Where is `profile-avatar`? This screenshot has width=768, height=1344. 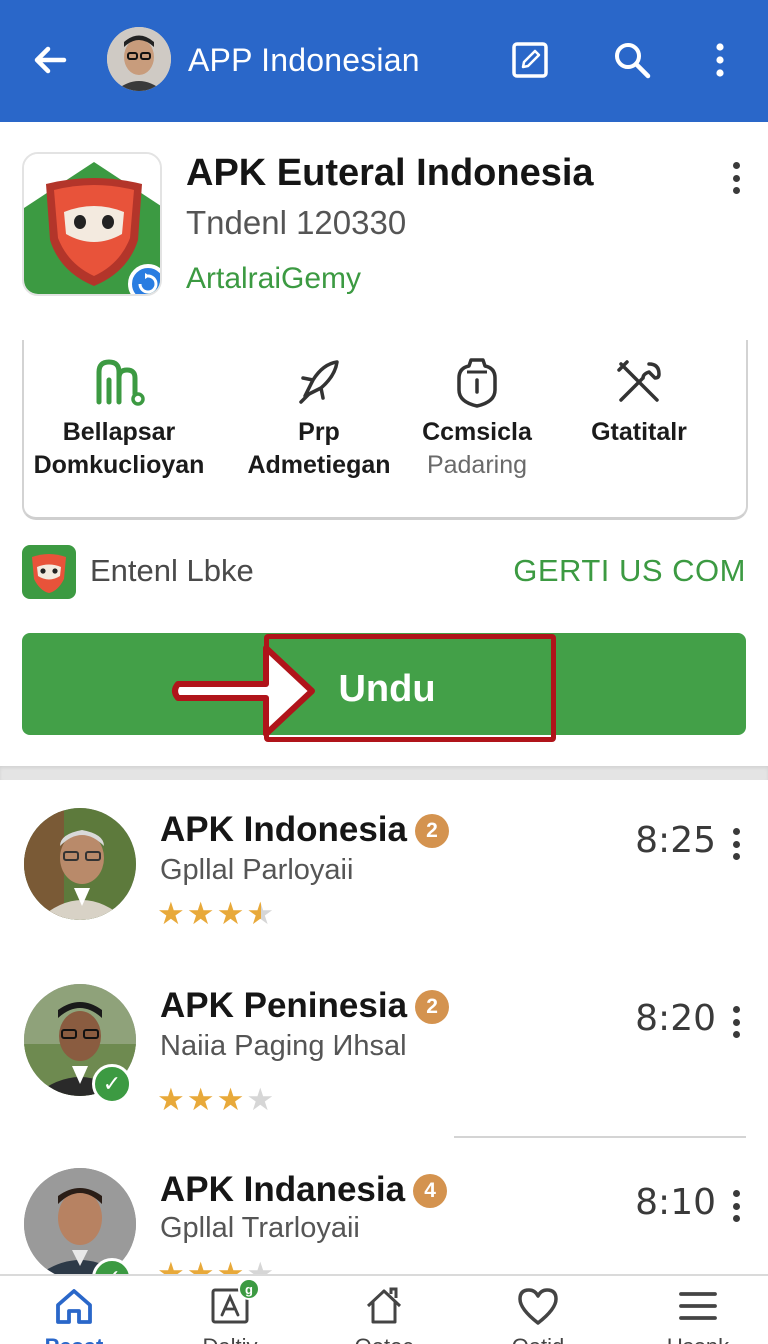
profile-avatar is located at coordinates (139, 59).